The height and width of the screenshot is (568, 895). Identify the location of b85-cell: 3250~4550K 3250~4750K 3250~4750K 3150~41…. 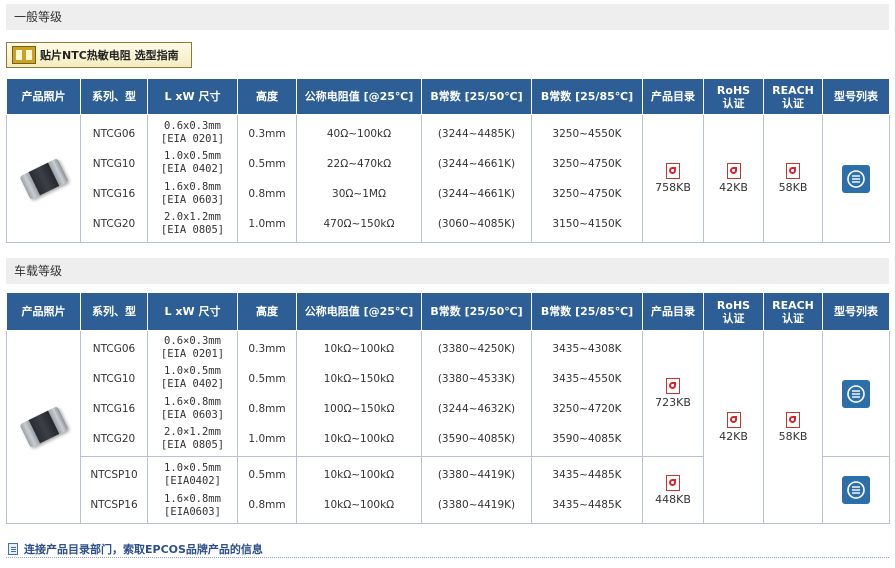
(587, 178).